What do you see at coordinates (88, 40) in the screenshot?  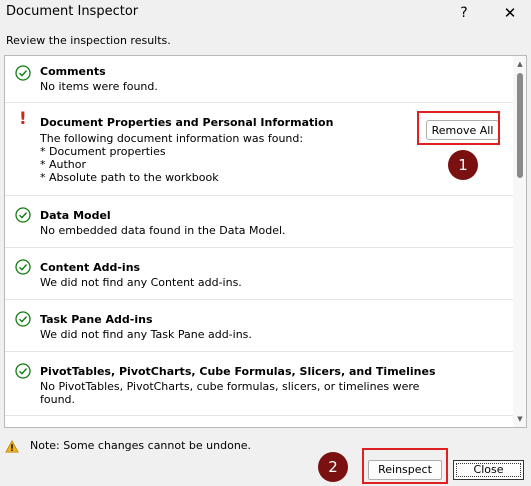 I see `instruction-text: Review the inspection results.` at bounding box center [88, 40].